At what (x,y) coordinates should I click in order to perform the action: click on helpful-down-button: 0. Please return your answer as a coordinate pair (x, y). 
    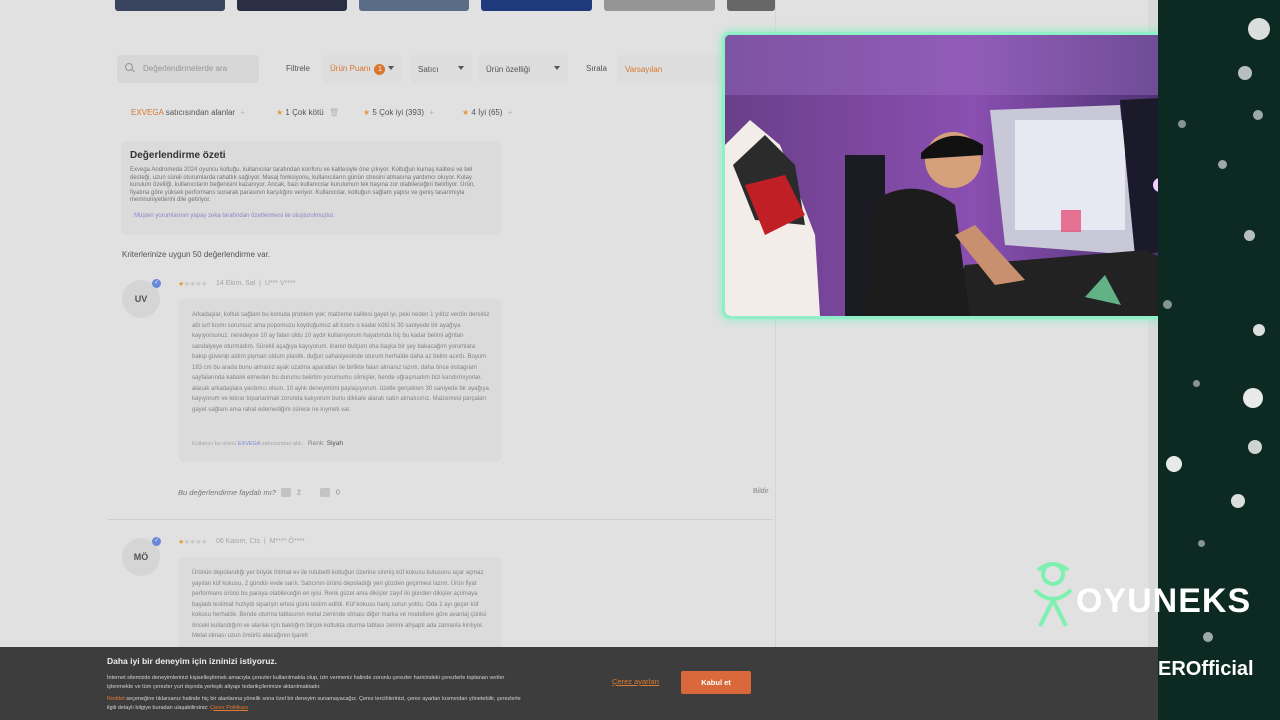
    Looking at the image, I should click on (330, 492).